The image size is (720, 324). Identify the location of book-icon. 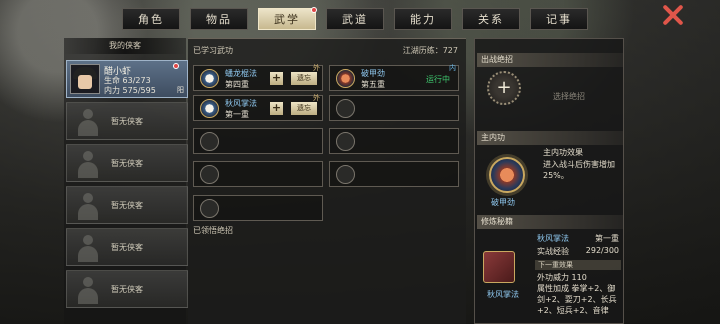
(499, 267).